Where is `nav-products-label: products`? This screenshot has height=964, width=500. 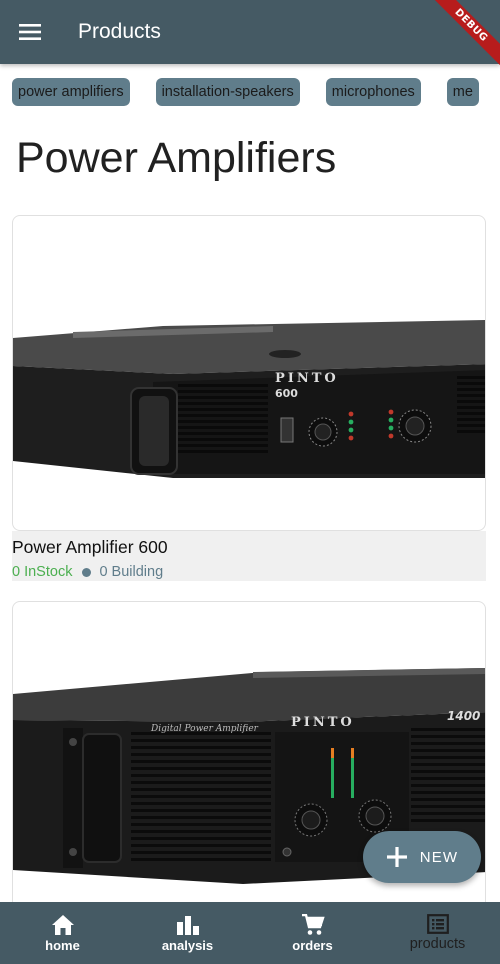
nav-products-label: products is located at coordinates (437, 944).